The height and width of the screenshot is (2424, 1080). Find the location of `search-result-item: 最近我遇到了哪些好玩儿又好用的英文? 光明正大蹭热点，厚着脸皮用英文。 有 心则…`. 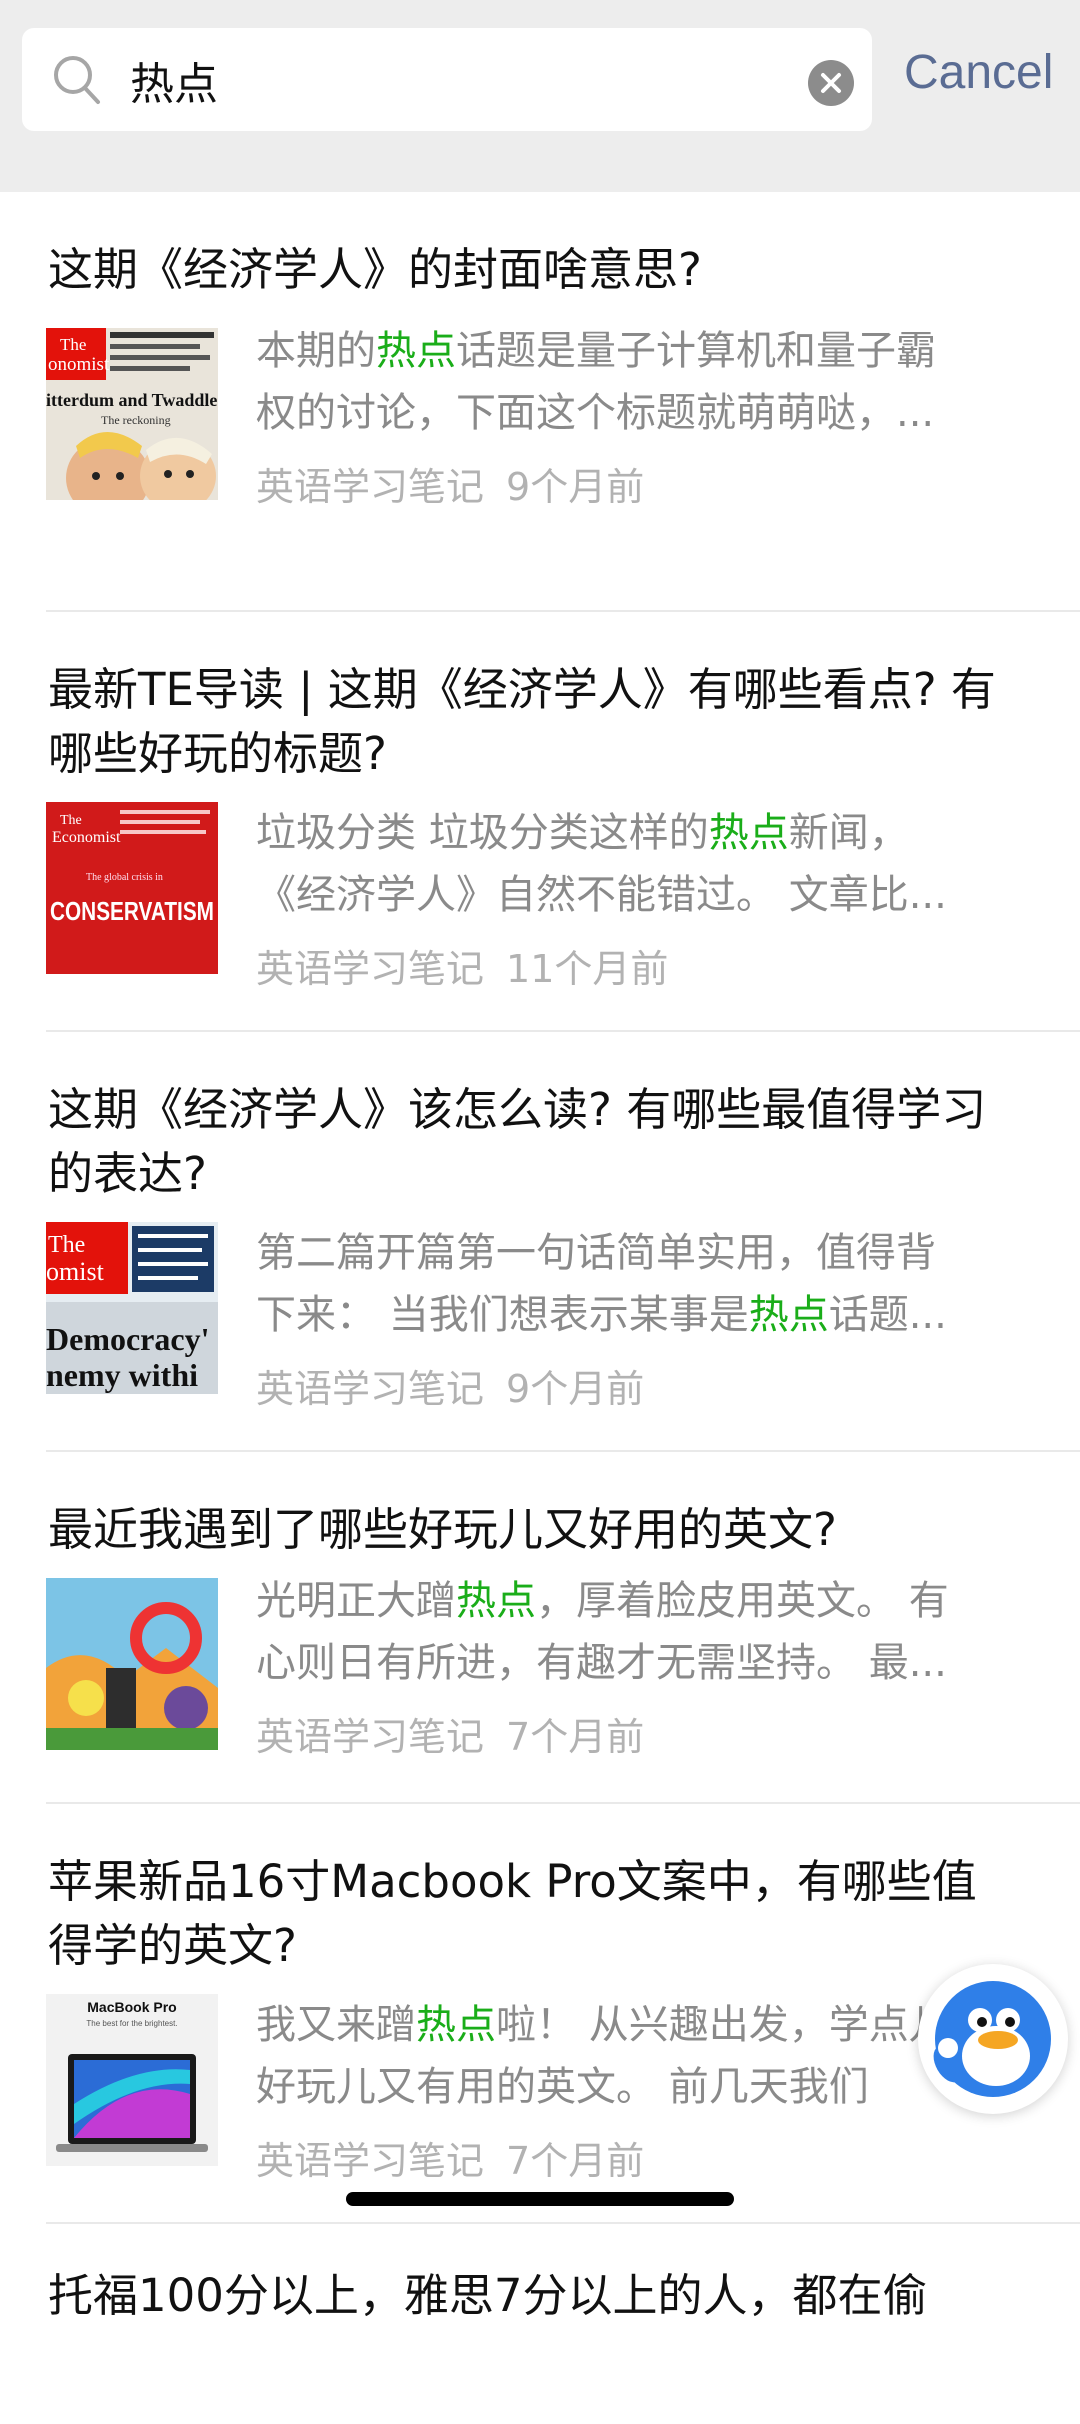

search-result-item: 最近我遇到了哪些好玩儿又好用的英文? 光明正大蹭热点，厚着脸皮用英文。 有 心则… is located at coordinates (563, 1628).